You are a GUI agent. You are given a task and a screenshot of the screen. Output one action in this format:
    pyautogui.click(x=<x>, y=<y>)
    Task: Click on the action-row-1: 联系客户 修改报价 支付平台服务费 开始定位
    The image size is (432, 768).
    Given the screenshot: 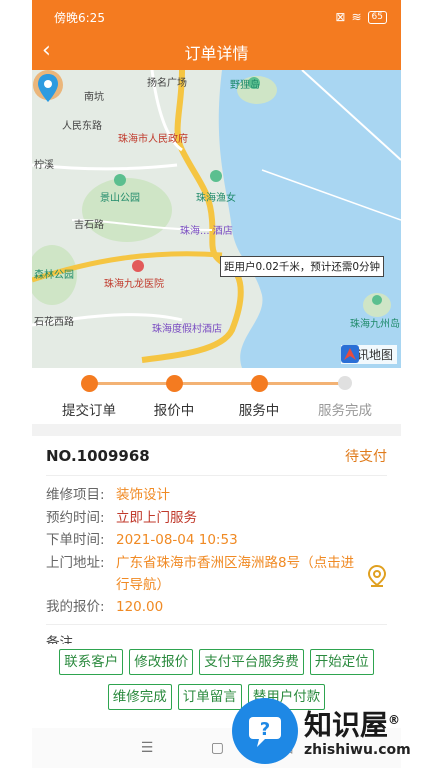 What is the action you would take?
    pyautogui.click(x=216, y=662)
    